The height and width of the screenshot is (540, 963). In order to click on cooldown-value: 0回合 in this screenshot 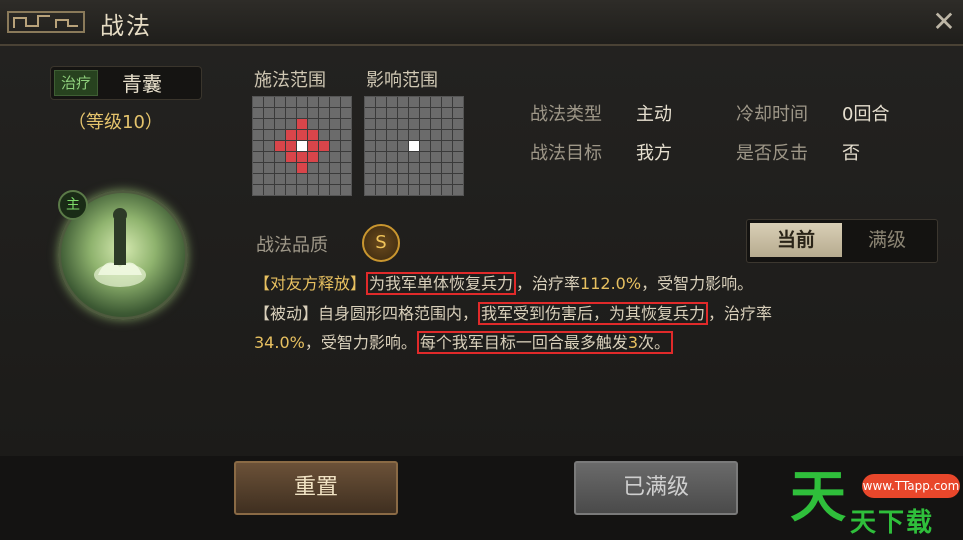, I will do `click(866, 114)`.